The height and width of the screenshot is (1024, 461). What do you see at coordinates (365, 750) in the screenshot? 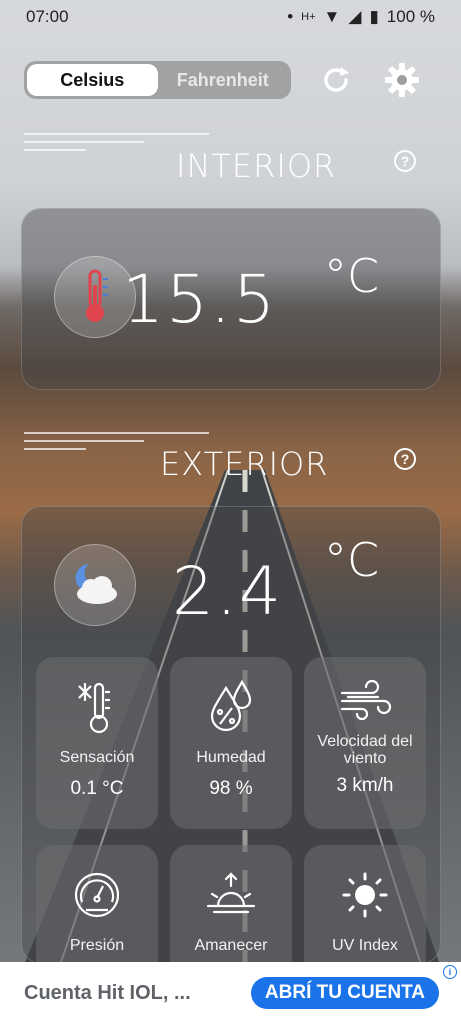
I see `metric-label: Velocidad del viento` at bounding box center [365, 750].